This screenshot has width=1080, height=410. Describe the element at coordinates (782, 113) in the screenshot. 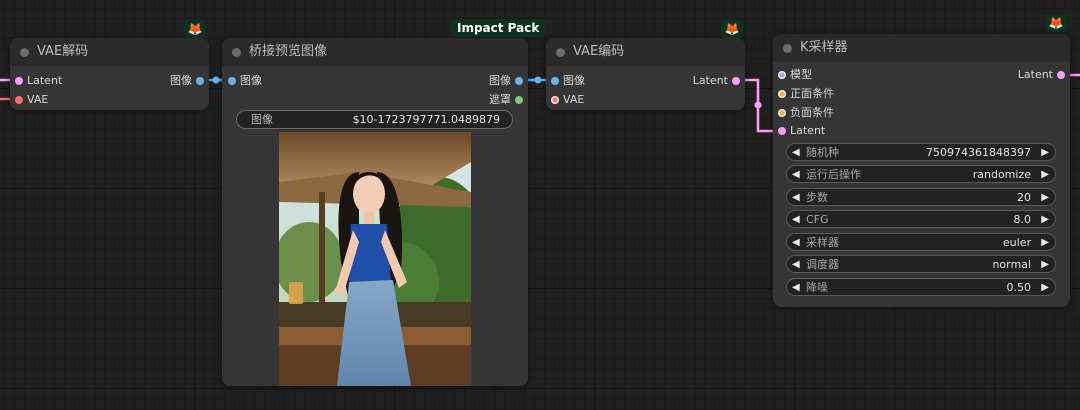

I see `negative-input-dot` at that location.